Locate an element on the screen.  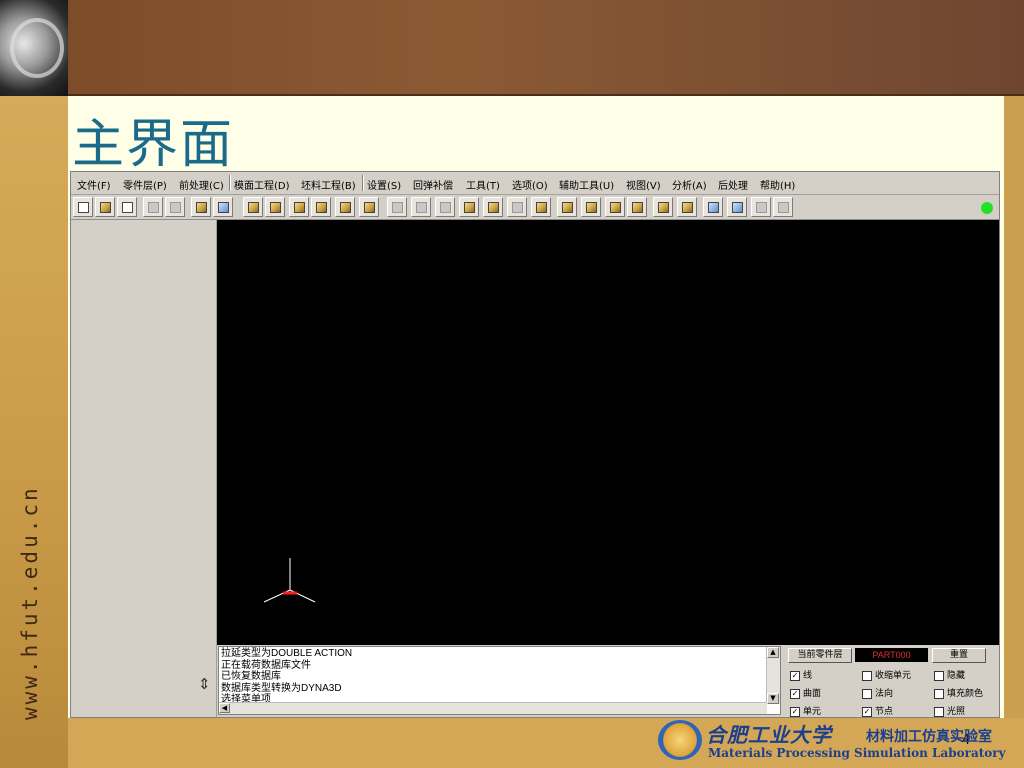
checkbox-line: ✓ 线 is located at coordinates (801, 674).